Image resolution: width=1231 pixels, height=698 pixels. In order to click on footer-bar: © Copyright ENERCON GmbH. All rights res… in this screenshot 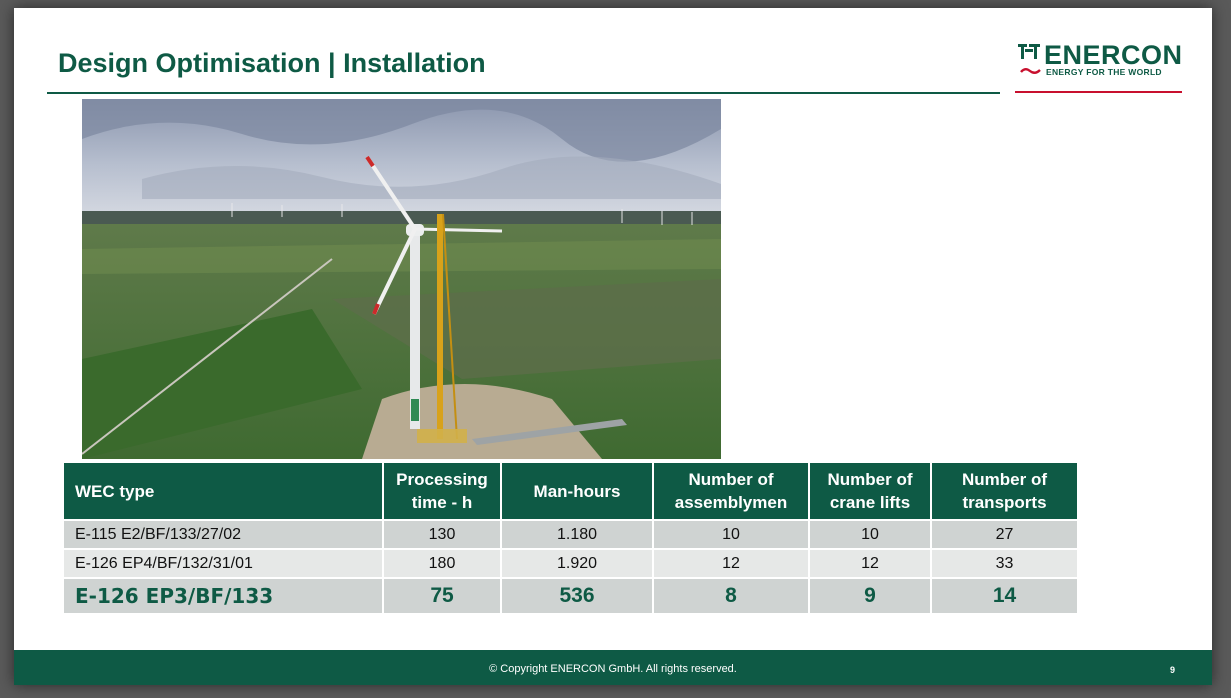, I will do `click(613, 667)`.